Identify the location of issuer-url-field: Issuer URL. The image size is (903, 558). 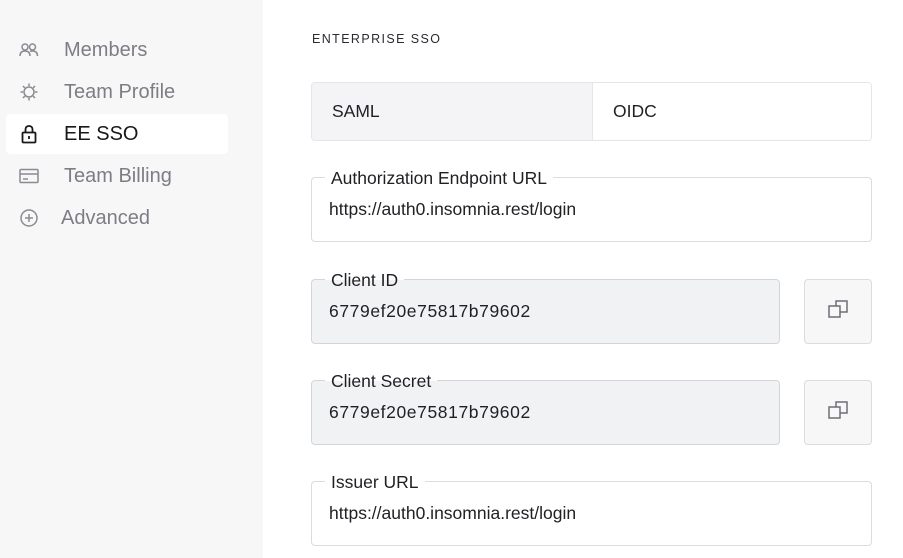
(591, 509).